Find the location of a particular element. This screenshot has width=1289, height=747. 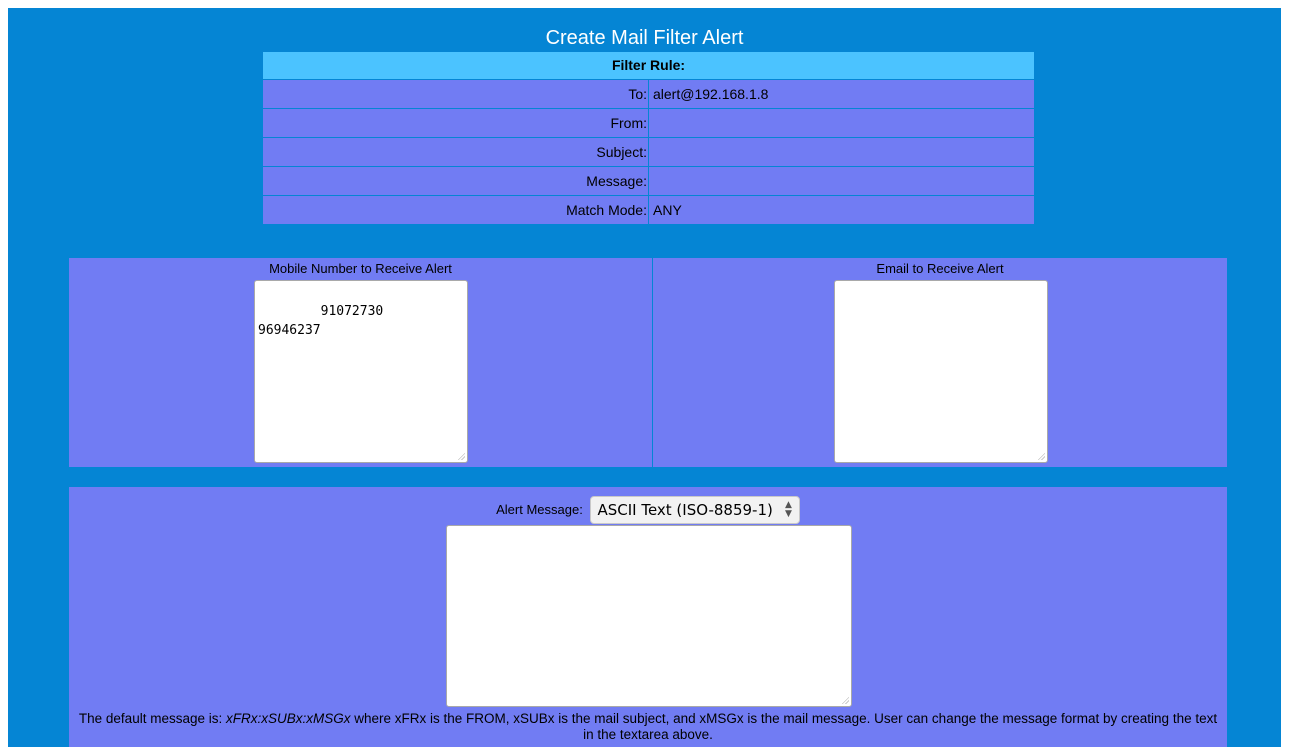

page-title: Create Mail Filter Alert is located at coordinates (644, 38).